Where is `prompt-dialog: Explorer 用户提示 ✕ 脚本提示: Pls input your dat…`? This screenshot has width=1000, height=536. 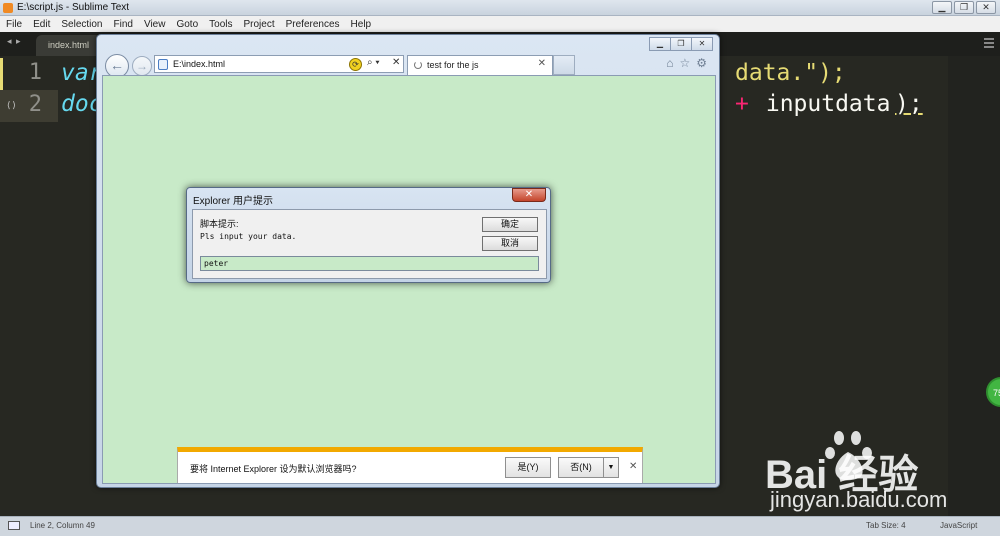
prompt-dialog: Explorer 用户提示 ✕ 脚本提示: Pls input your dat… is located at coordinates (368, 235).